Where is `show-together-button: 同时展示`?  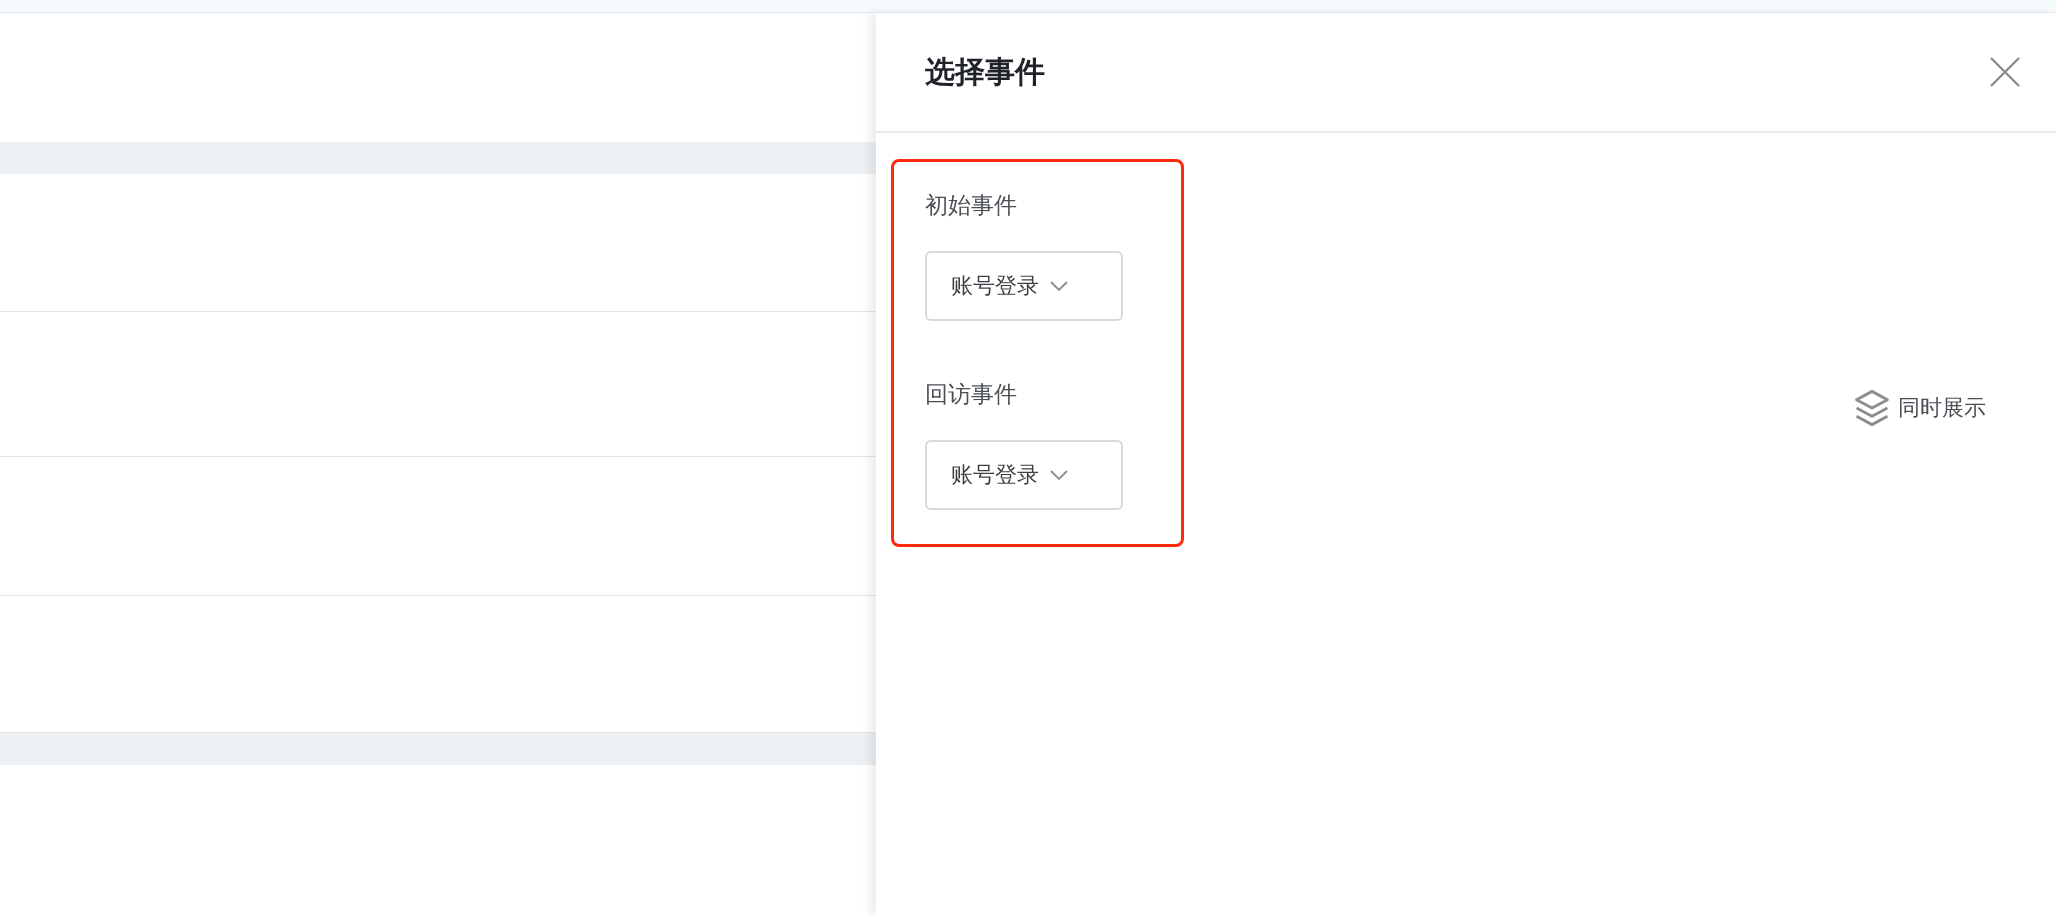
show-together-button: 同时展示 is located at coordinates (1920, 408).